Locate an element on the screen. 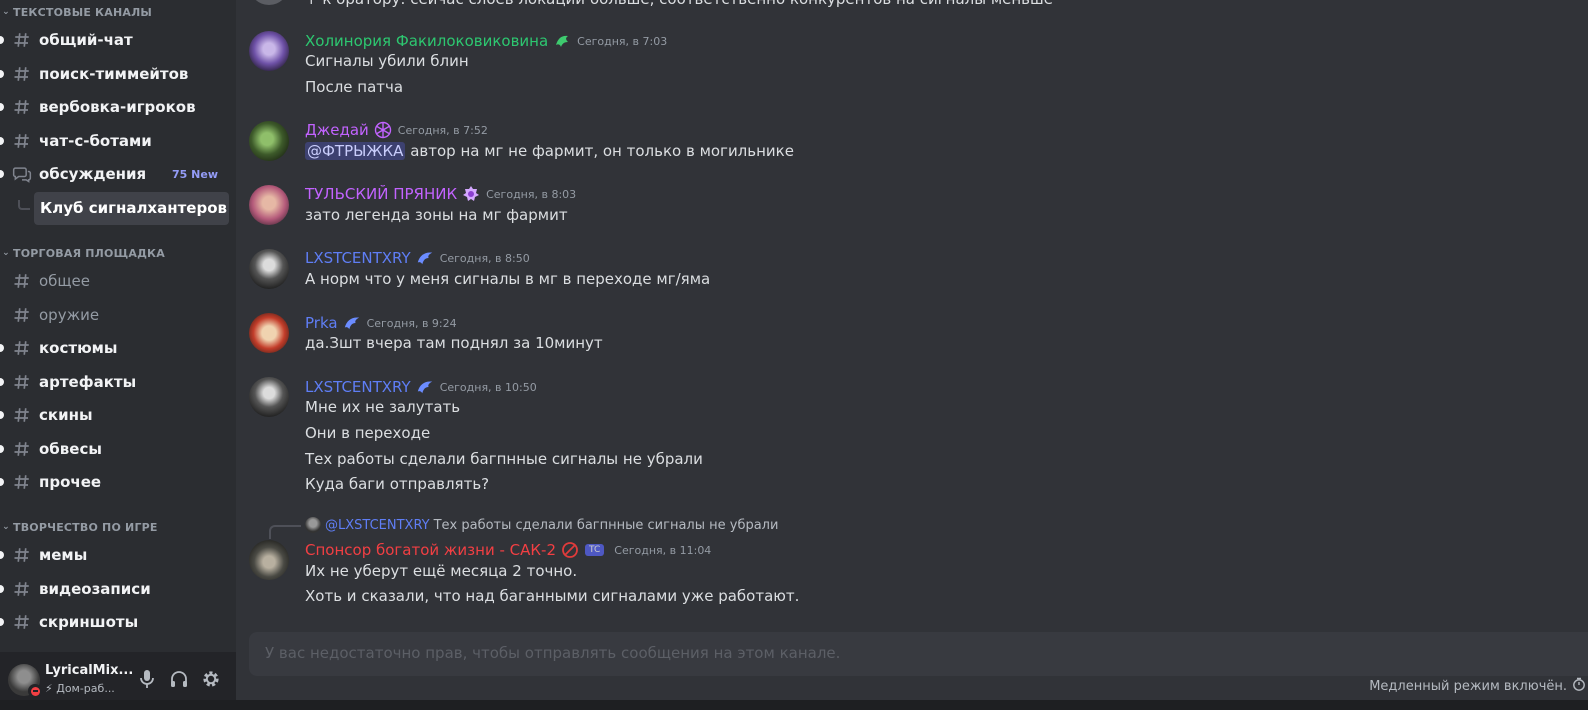 The height and width of the screenshot is (710, 1588). timestamp: Сегодня, в 8:03 is located at coordinates (531, 194).